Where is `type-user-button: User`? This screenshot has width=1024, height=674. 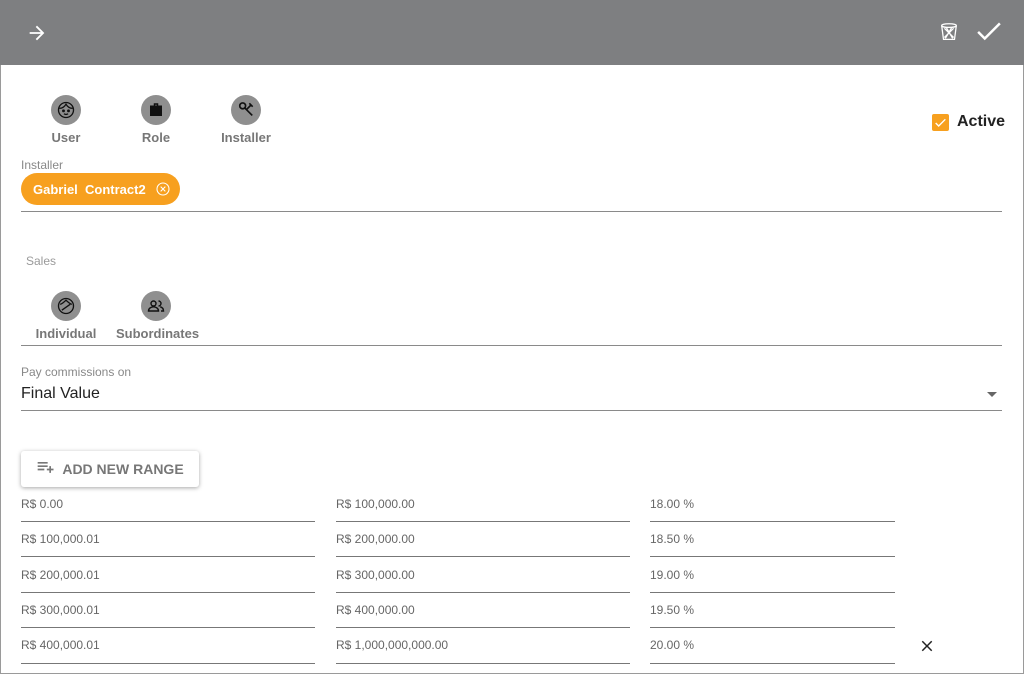
type-user-button: User is located at coordinates (66, 120).